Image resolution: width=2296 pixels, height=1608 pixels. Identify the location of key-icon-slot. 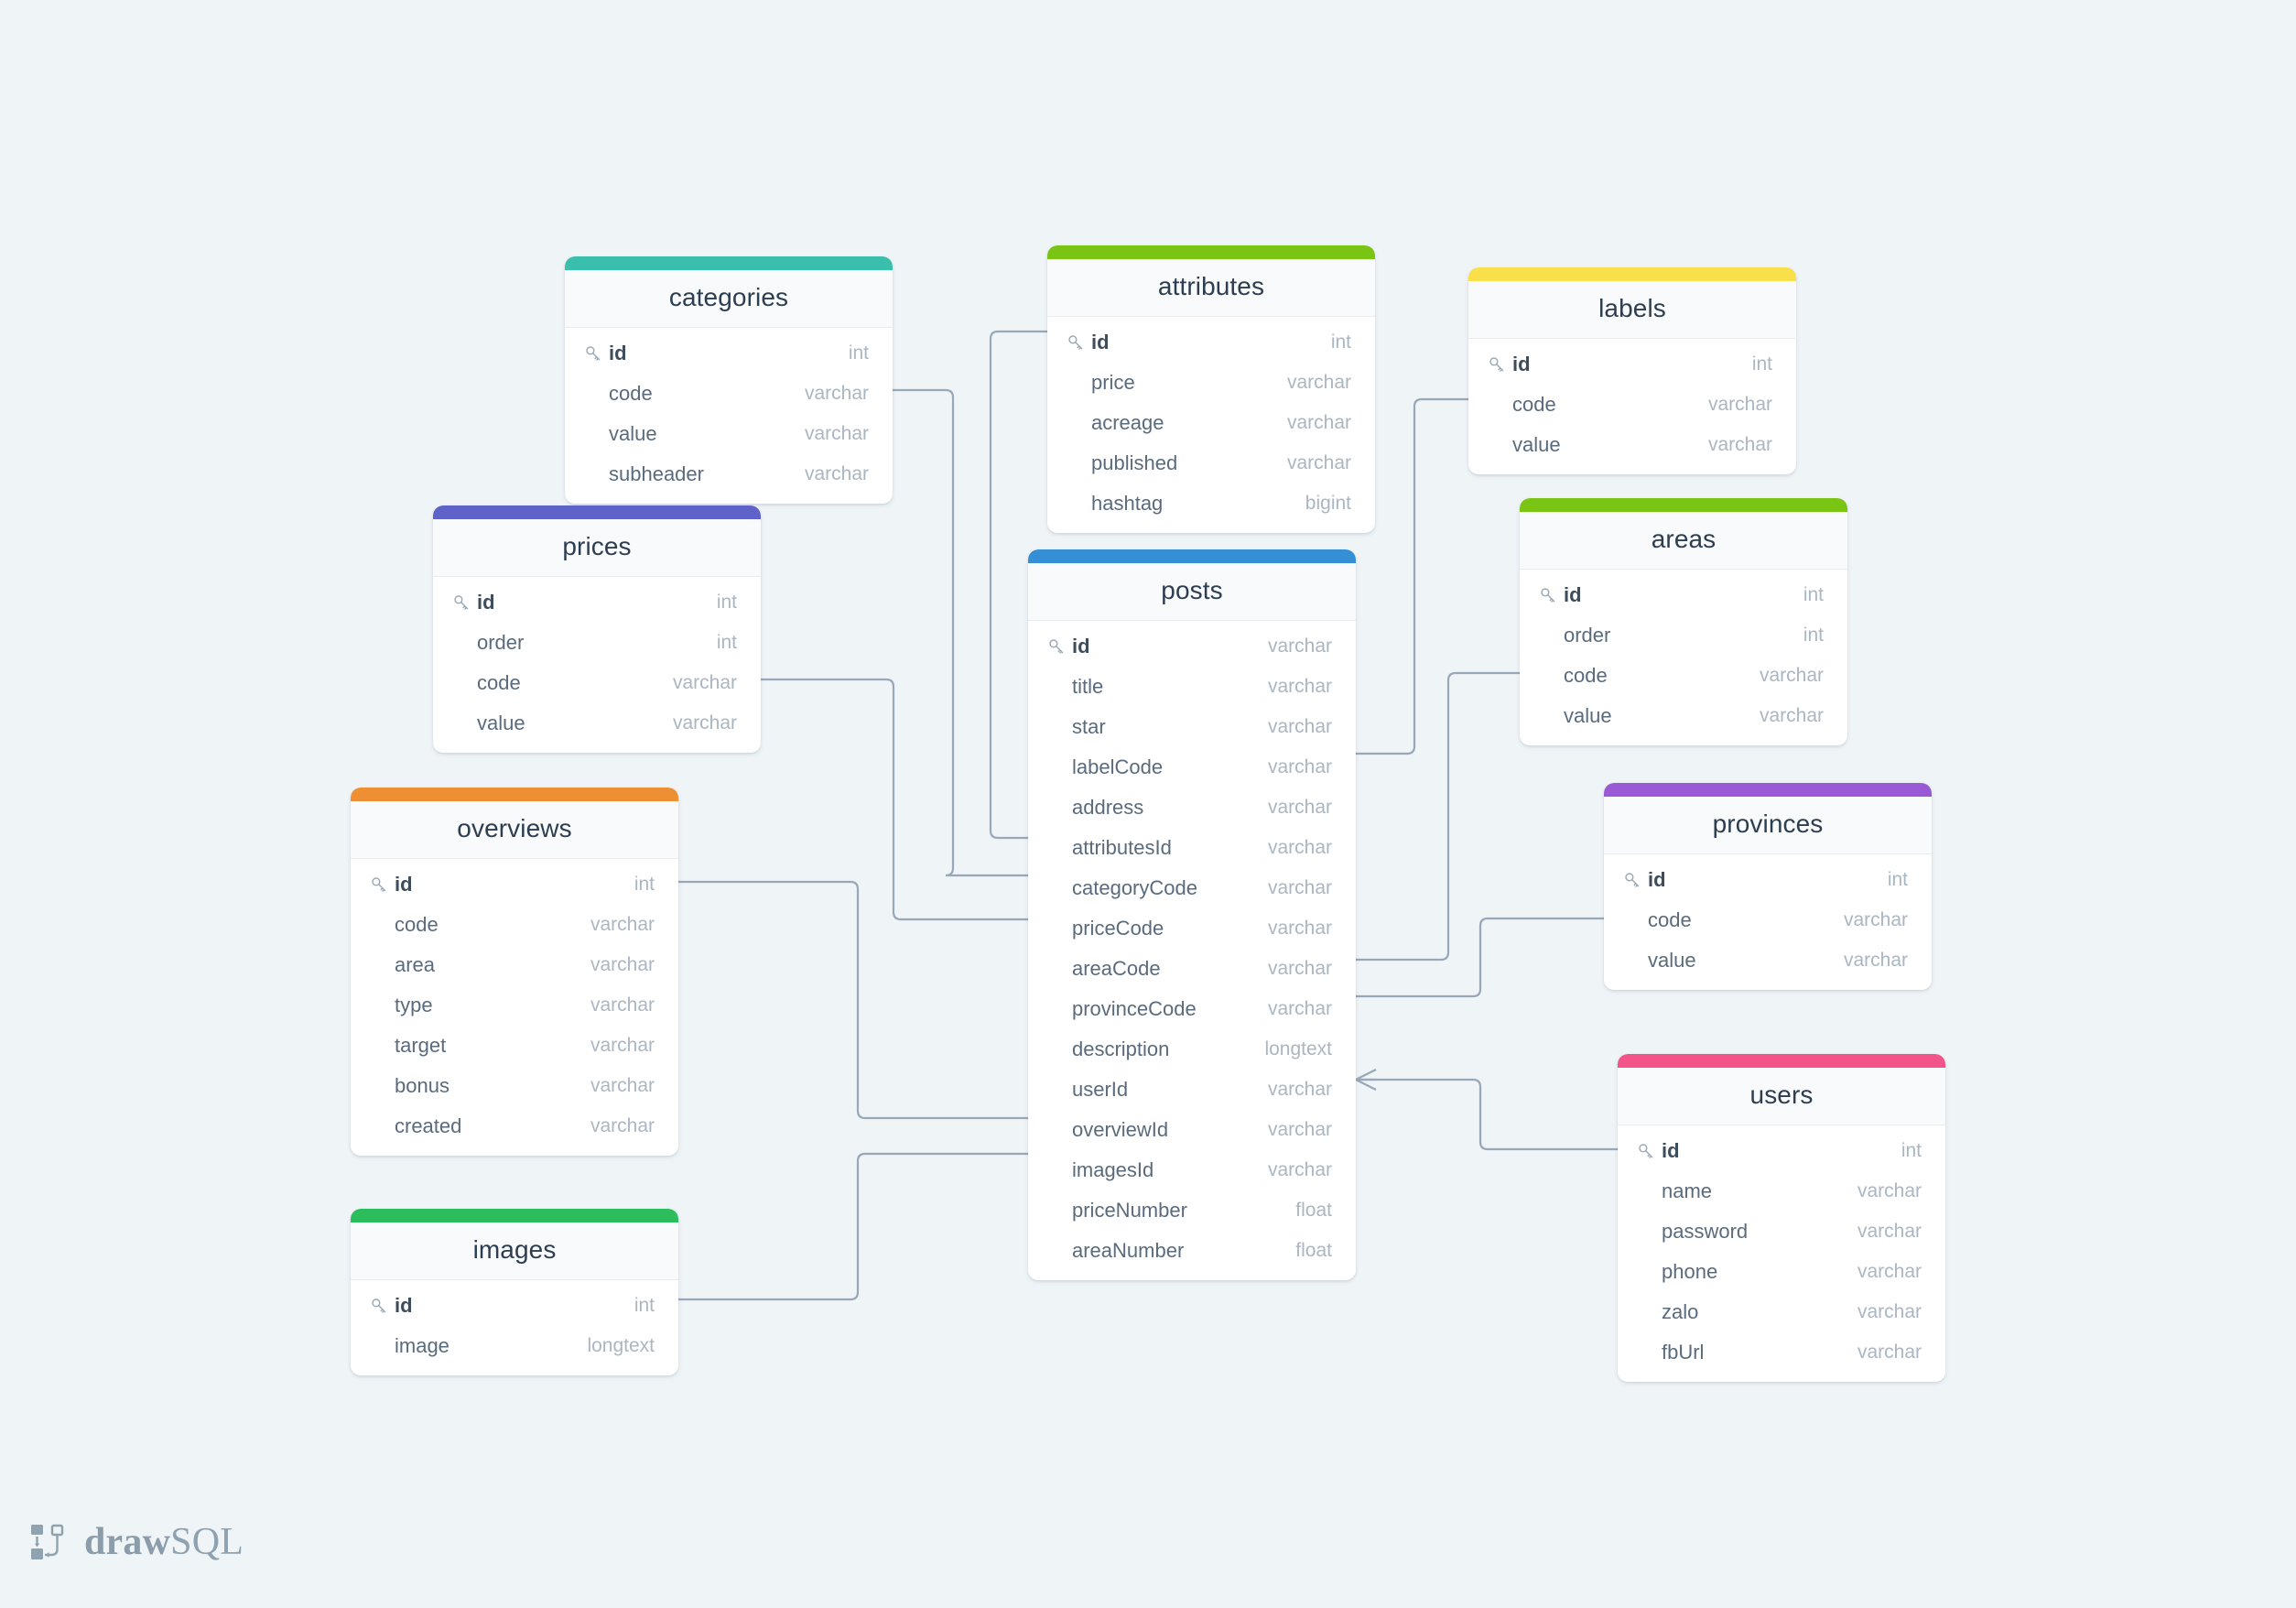
(465, 603).